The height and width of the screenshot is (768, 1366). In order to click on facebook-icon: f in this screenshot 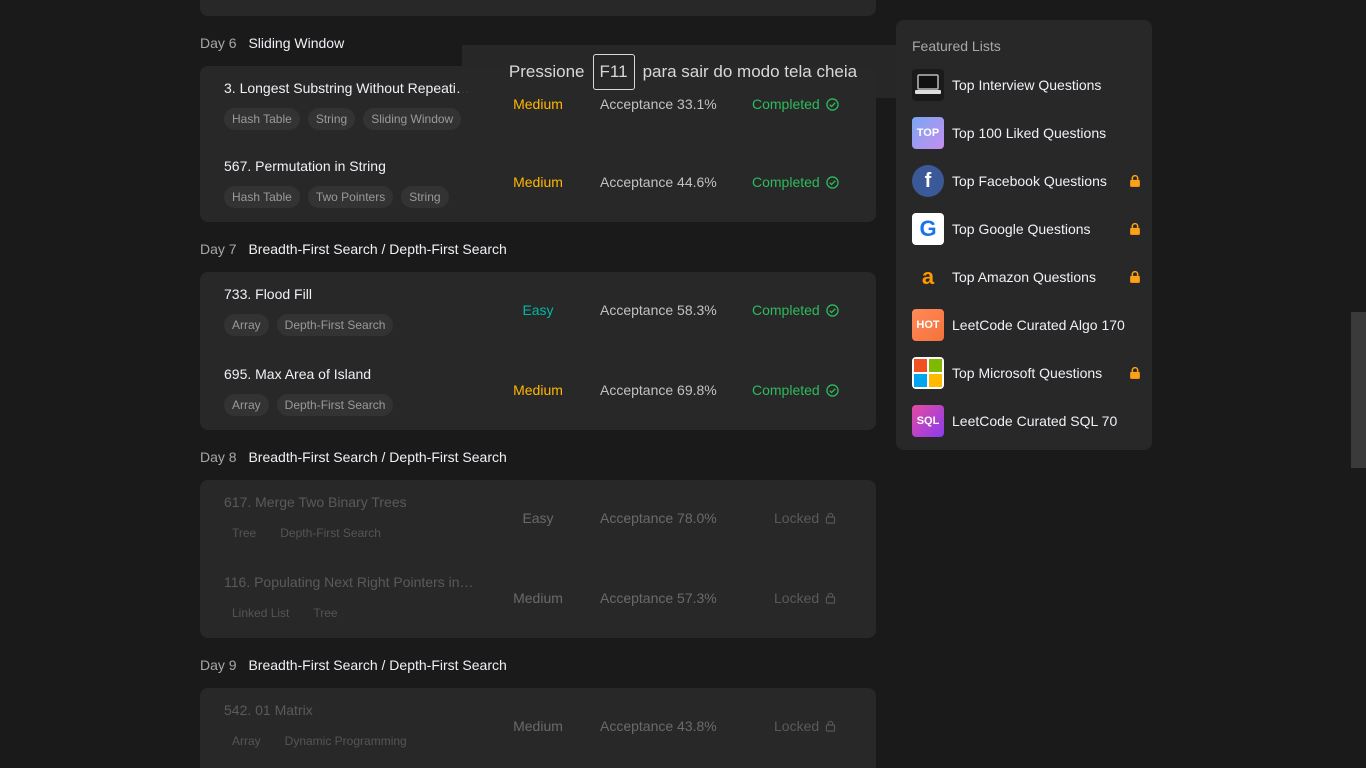, I will do `click(928, 181)`.